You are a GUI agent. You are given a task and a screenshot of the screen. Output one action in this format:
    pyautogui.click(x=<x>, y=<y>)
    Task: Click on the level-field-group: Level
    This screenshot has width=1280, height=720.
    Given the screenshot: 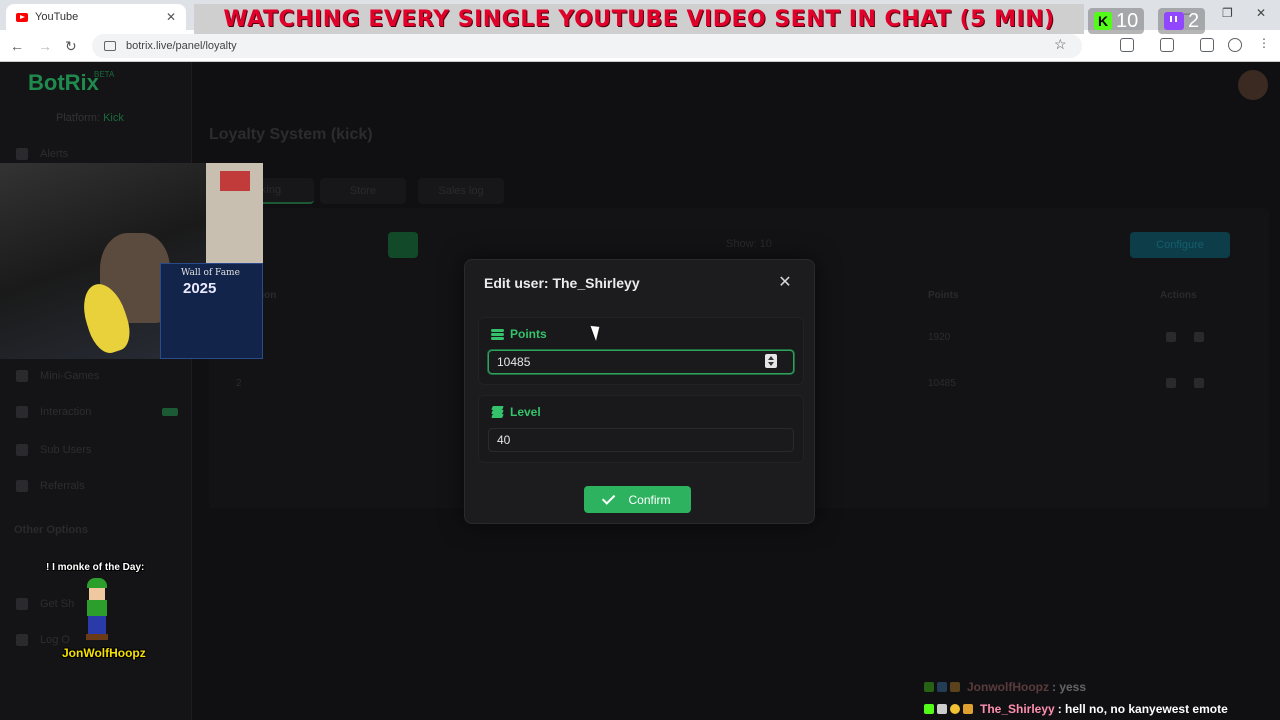 What is the action you would take?
    pyautogui.click(x=641, y=429)
    